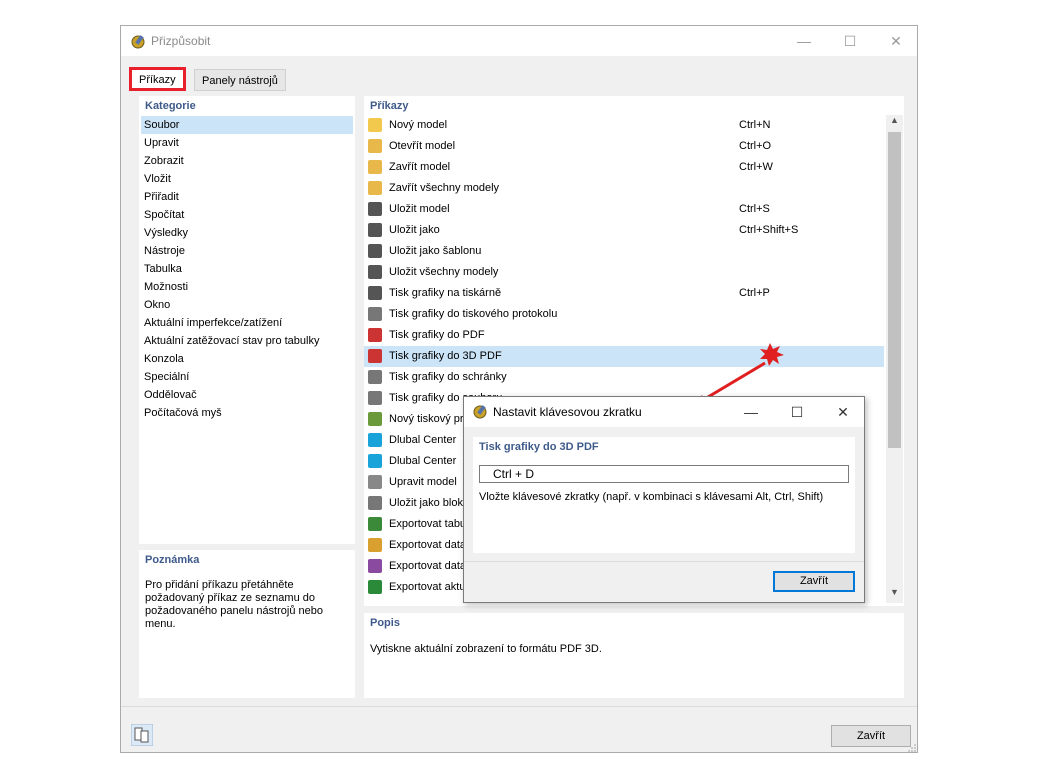  I want to click on dlubal-center-settings-icon, so click(375, 461).